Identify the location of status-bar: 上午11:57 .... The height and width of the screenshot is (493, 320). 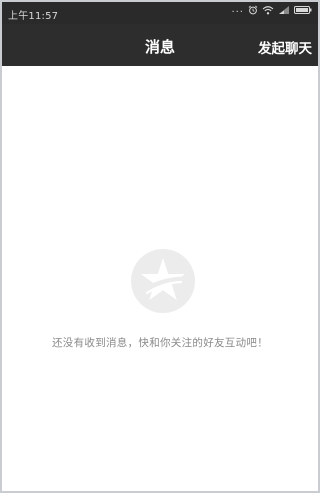
(160, 13).